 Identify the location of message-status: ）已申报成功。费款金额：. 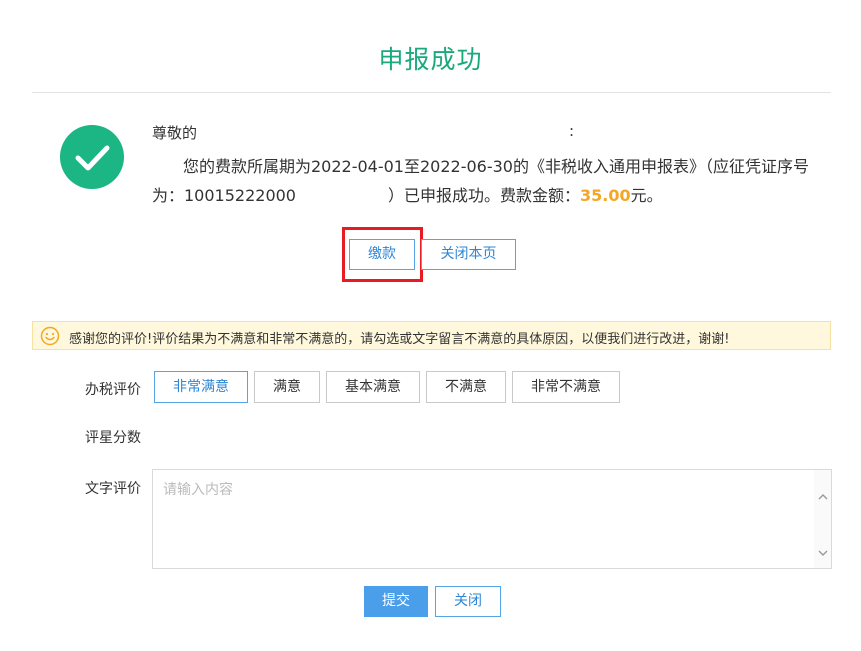
(483, 195).